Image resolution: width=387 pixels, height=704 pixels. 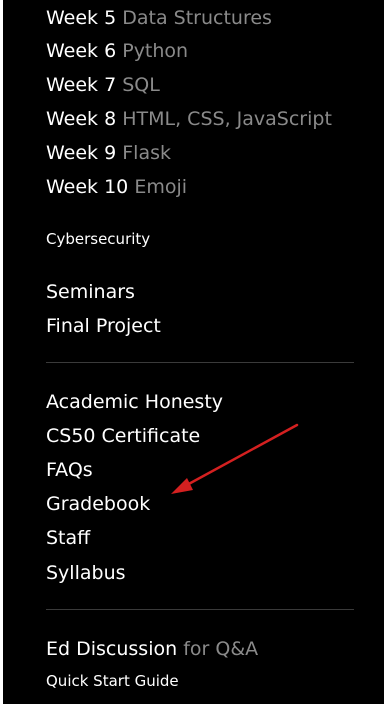 What do you see at coordinates (98, 504) in the screenshot?
I see `nav-gradebook: Gradebook` at bounding box center [98, 504].